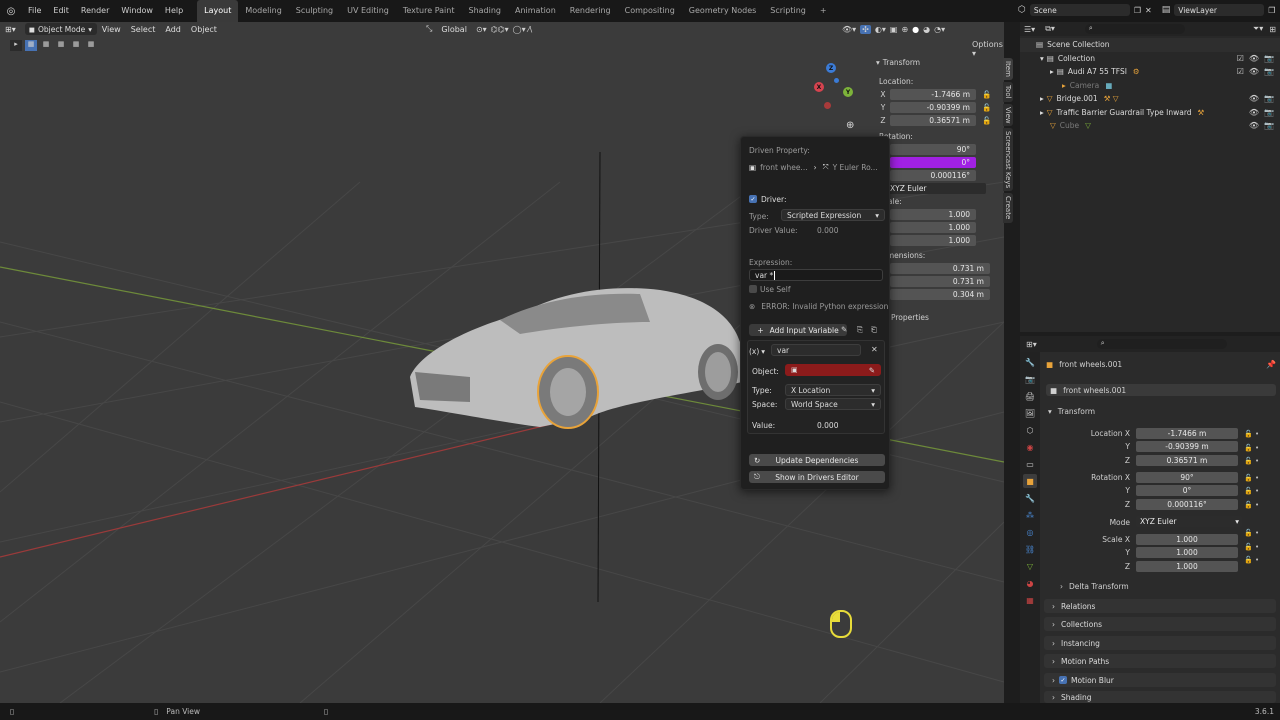  What do you see at coordinates (1187, 566) in the screenshot?
I see `scale-z-field: 1.000` at bounding box center [1187, 566].